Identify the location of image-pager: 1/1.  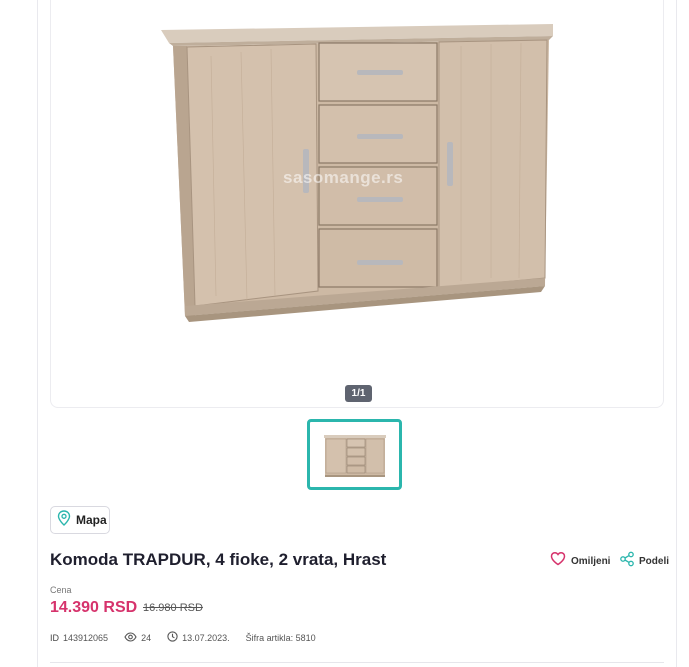
(358, 393).